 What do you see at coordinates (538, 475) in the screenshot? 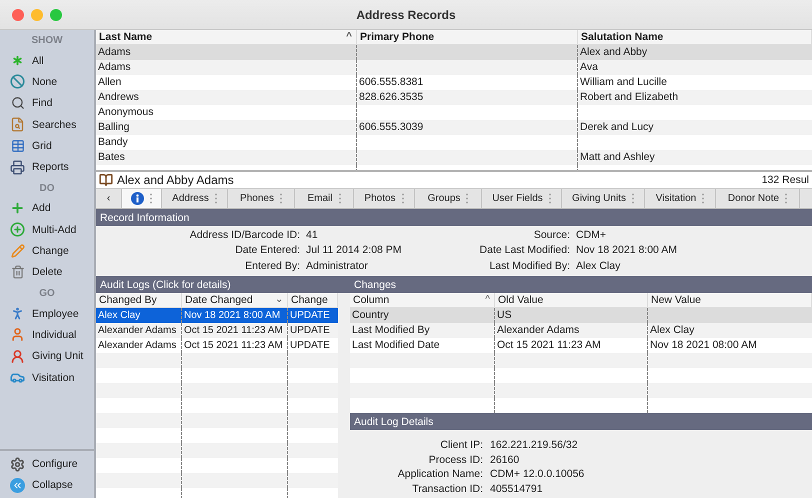
I see `field-value: CDM+ 12.0.0.10056` at bounding box center [538, 475].